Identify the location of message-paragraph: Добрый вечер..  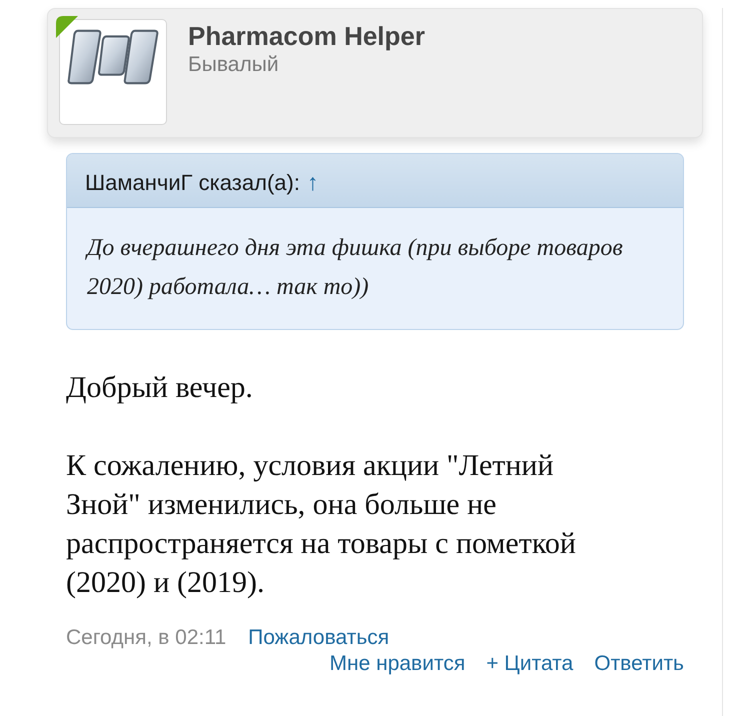
(160, 388).